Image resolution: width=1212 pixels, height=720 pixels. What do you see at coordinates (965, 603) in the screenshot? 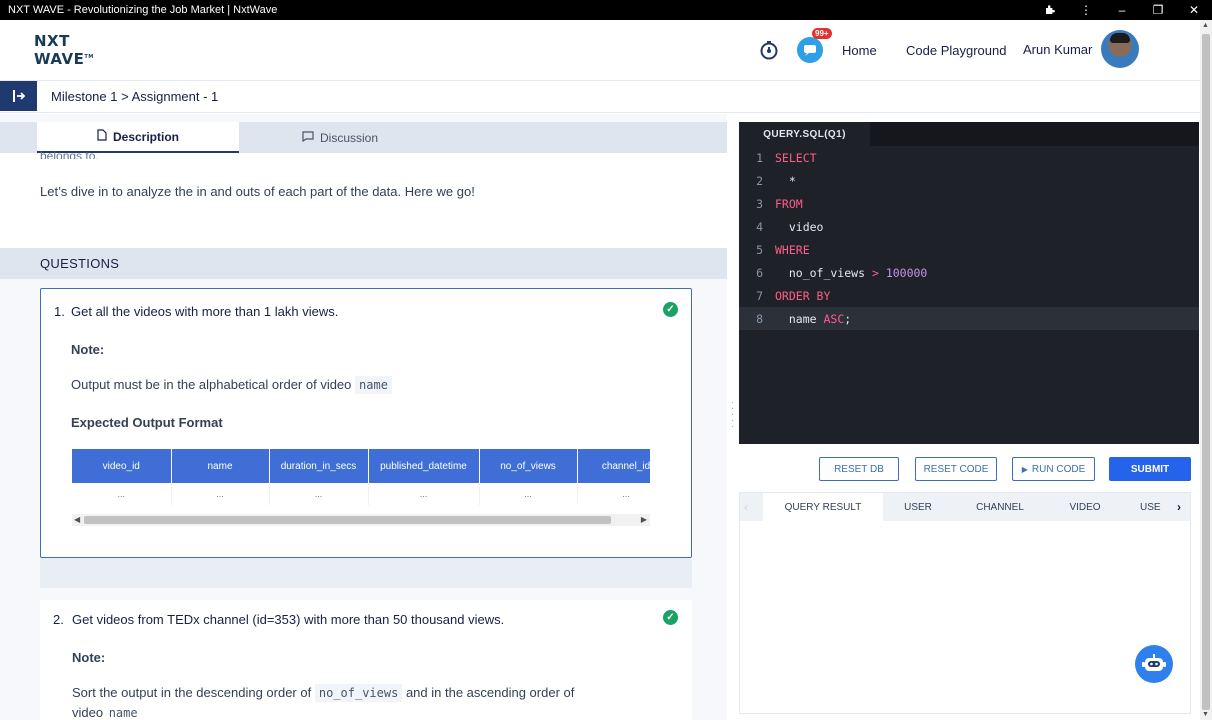
I see `results-panel: ‹ QUERY RESULT USER CHANNEL VIDEO USE ›` at bounding box center [965, 603].